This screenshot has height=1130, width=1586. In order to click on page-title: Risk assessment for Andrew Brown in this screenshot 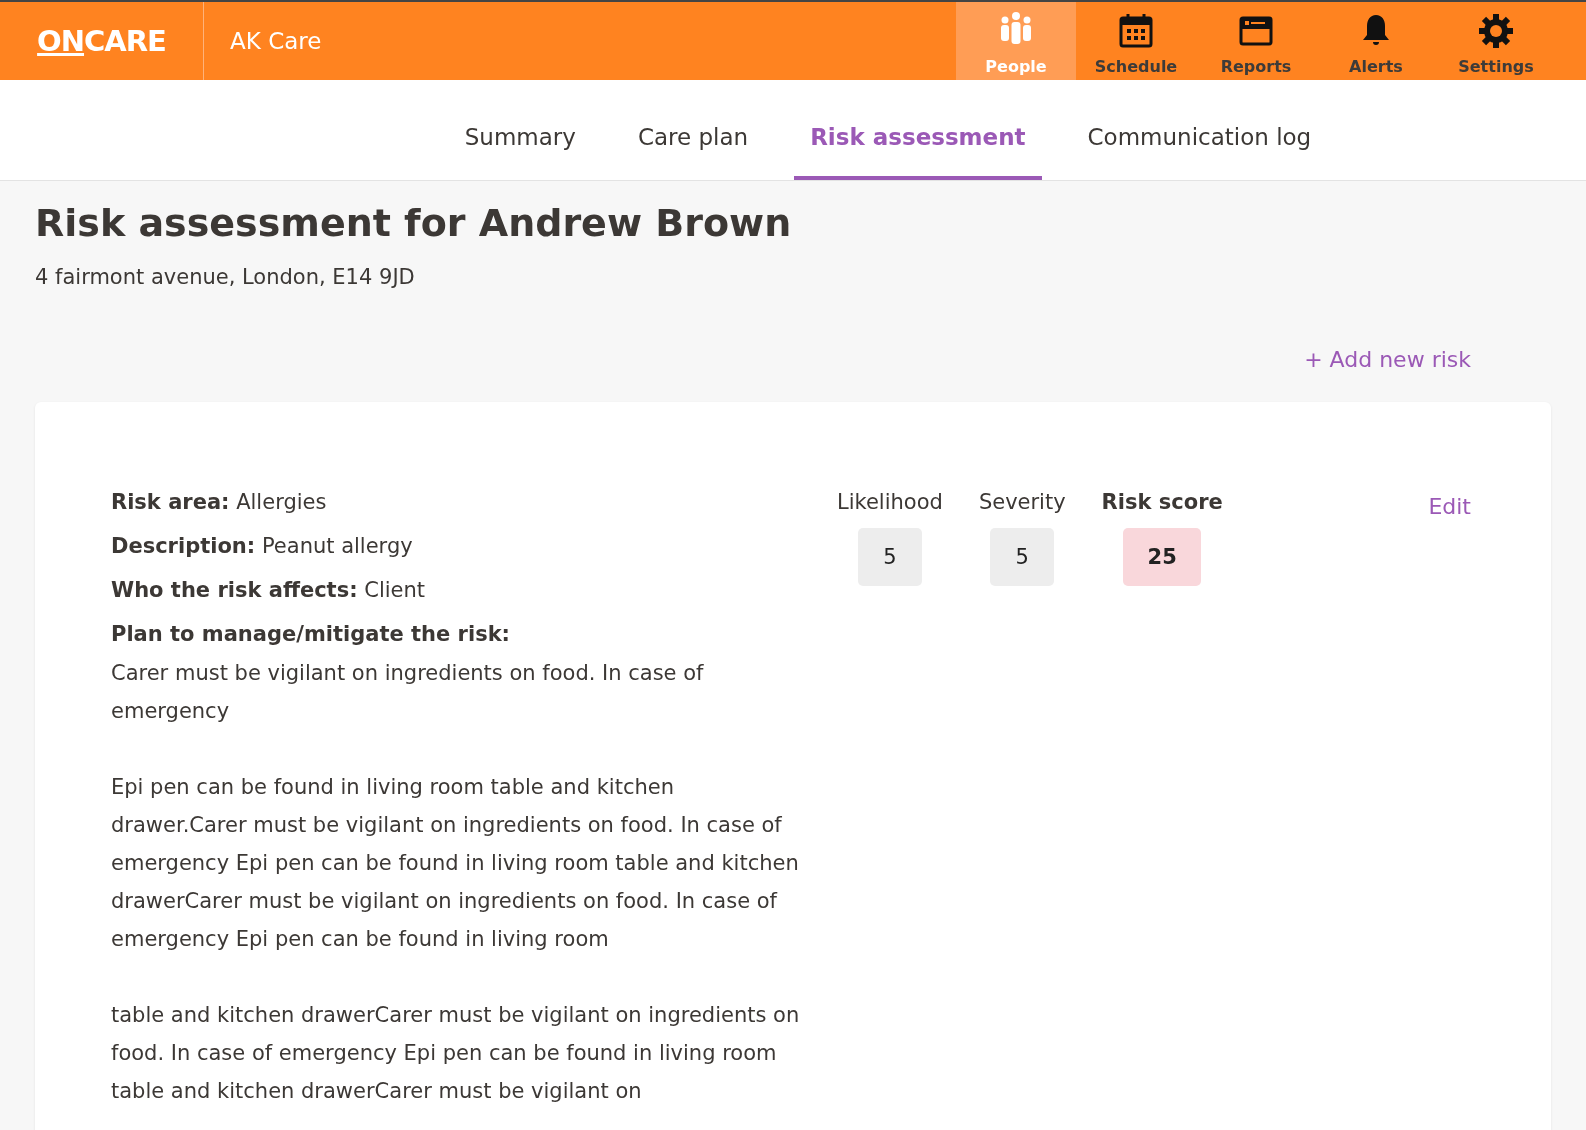, I will do `click(414, 223)`.